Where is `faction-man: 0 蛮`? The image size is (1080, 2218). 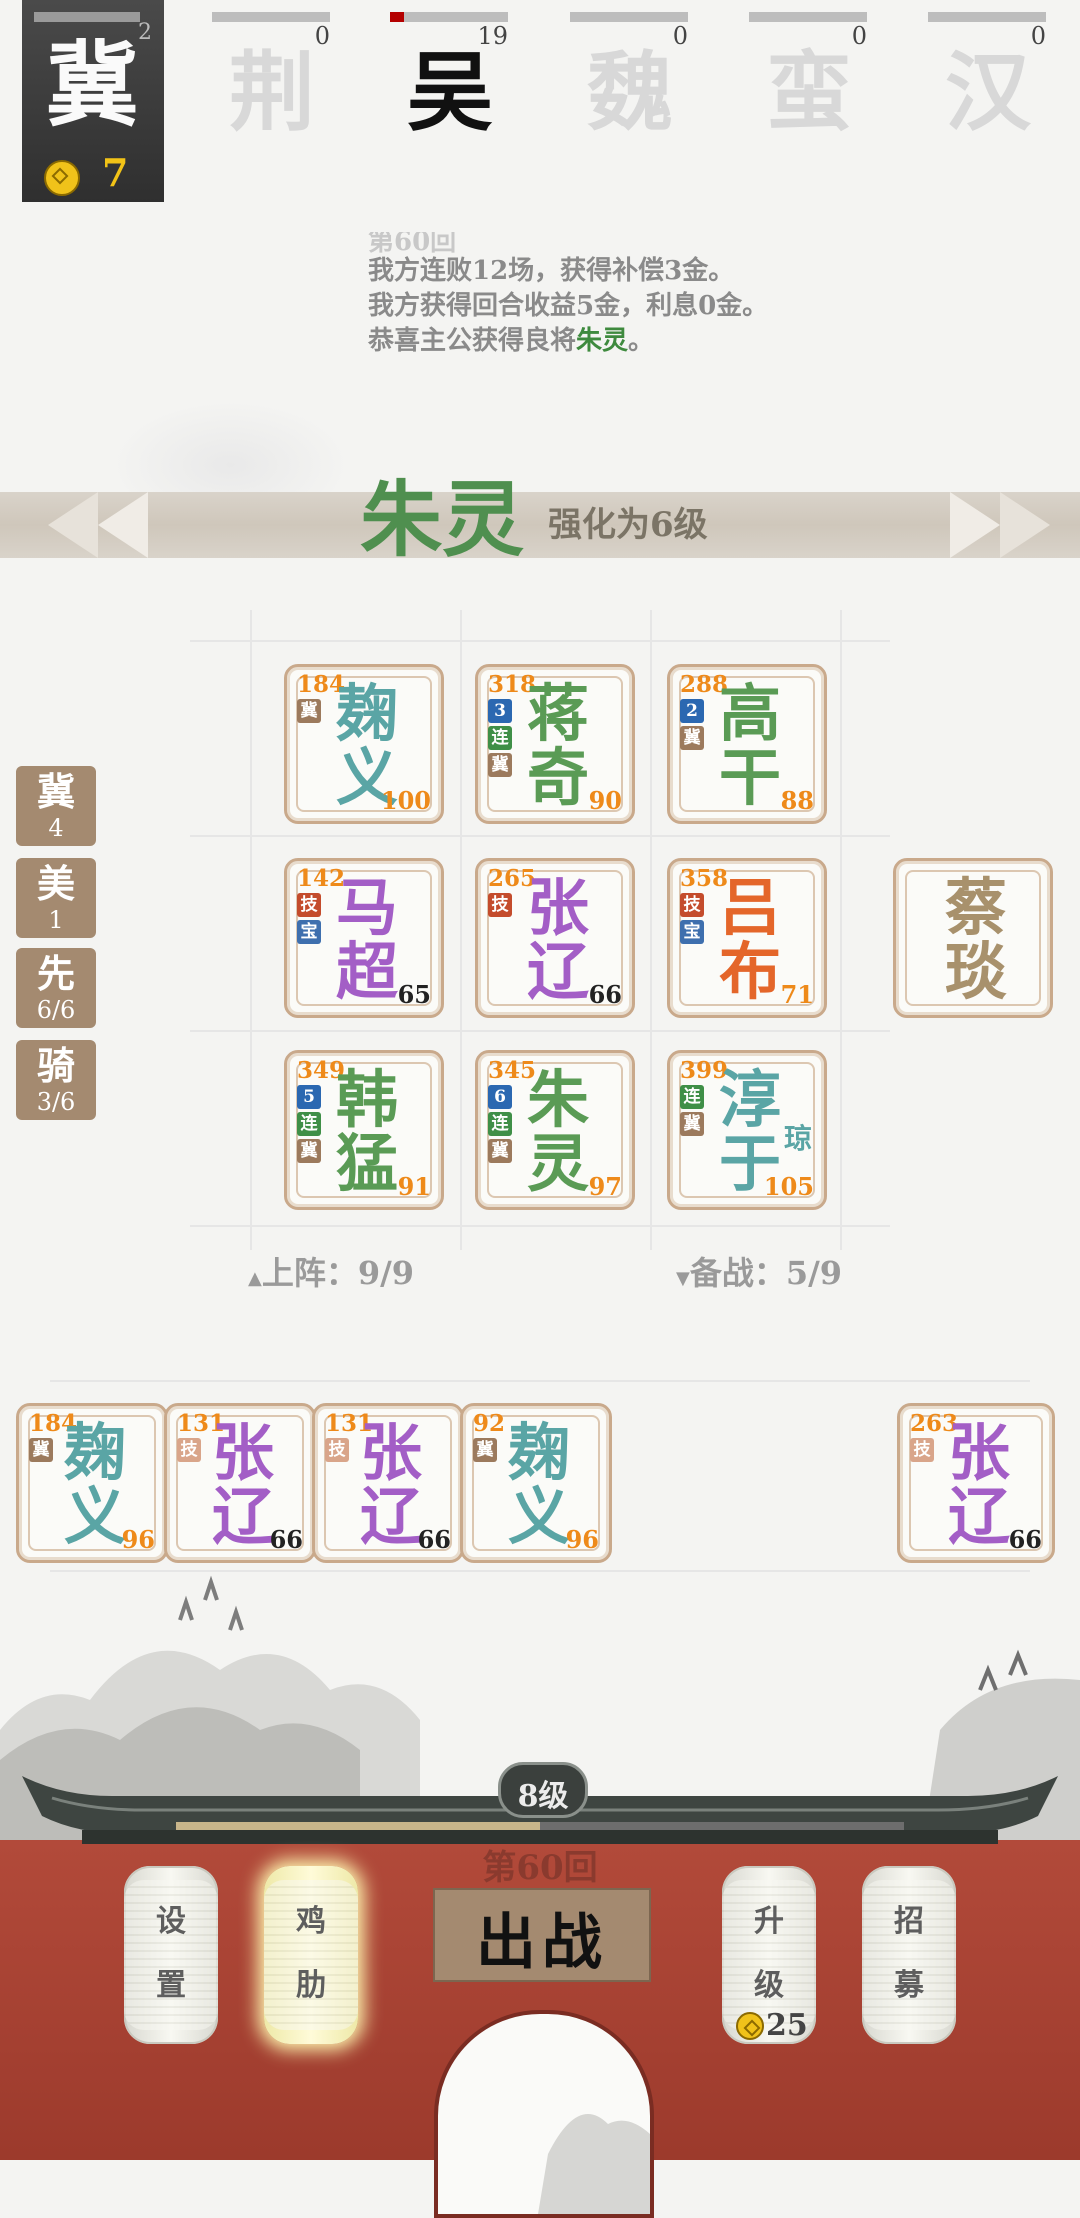
faction-man: 0 蛮 is located at coordinates (809, 100).